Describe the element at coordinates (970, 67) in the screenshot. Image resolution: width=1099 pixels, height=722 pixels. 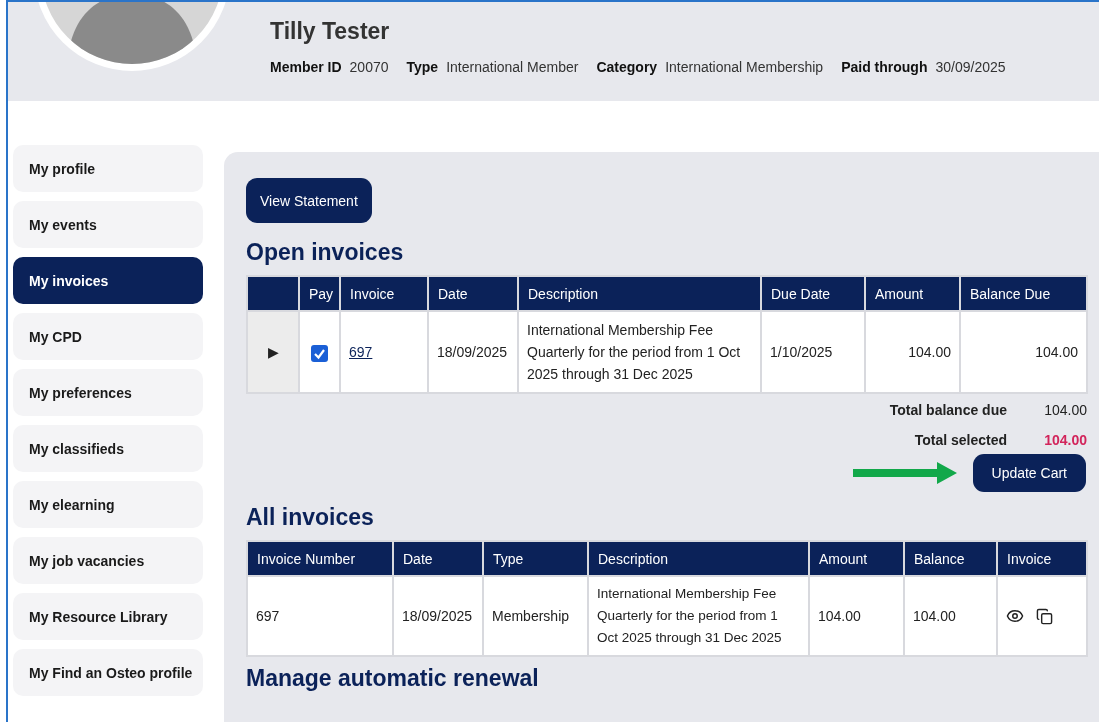
I see `field-value: 30/09/2025` at that location.